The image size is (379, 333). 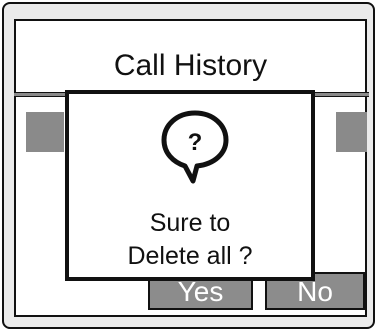 What do you see at coordinates (45, 132) in the screenshot?
I see `selected-list-item-left` at bounding box center [45, 132].